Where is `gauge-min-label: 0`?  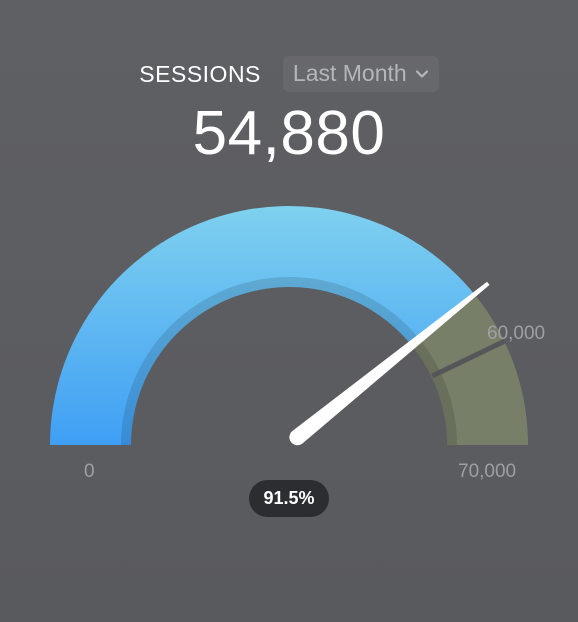
gauge-min-label: 0 is located at coordinates (89, 471).